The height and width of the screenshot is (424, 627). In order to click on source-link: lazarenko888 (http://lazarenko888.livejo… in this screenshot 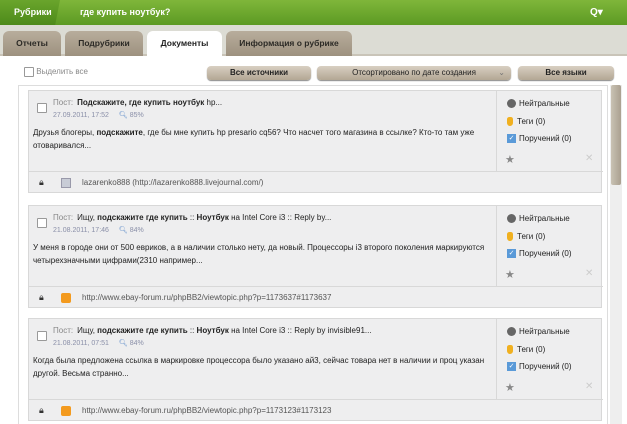, I will do `click(172, 182)`.